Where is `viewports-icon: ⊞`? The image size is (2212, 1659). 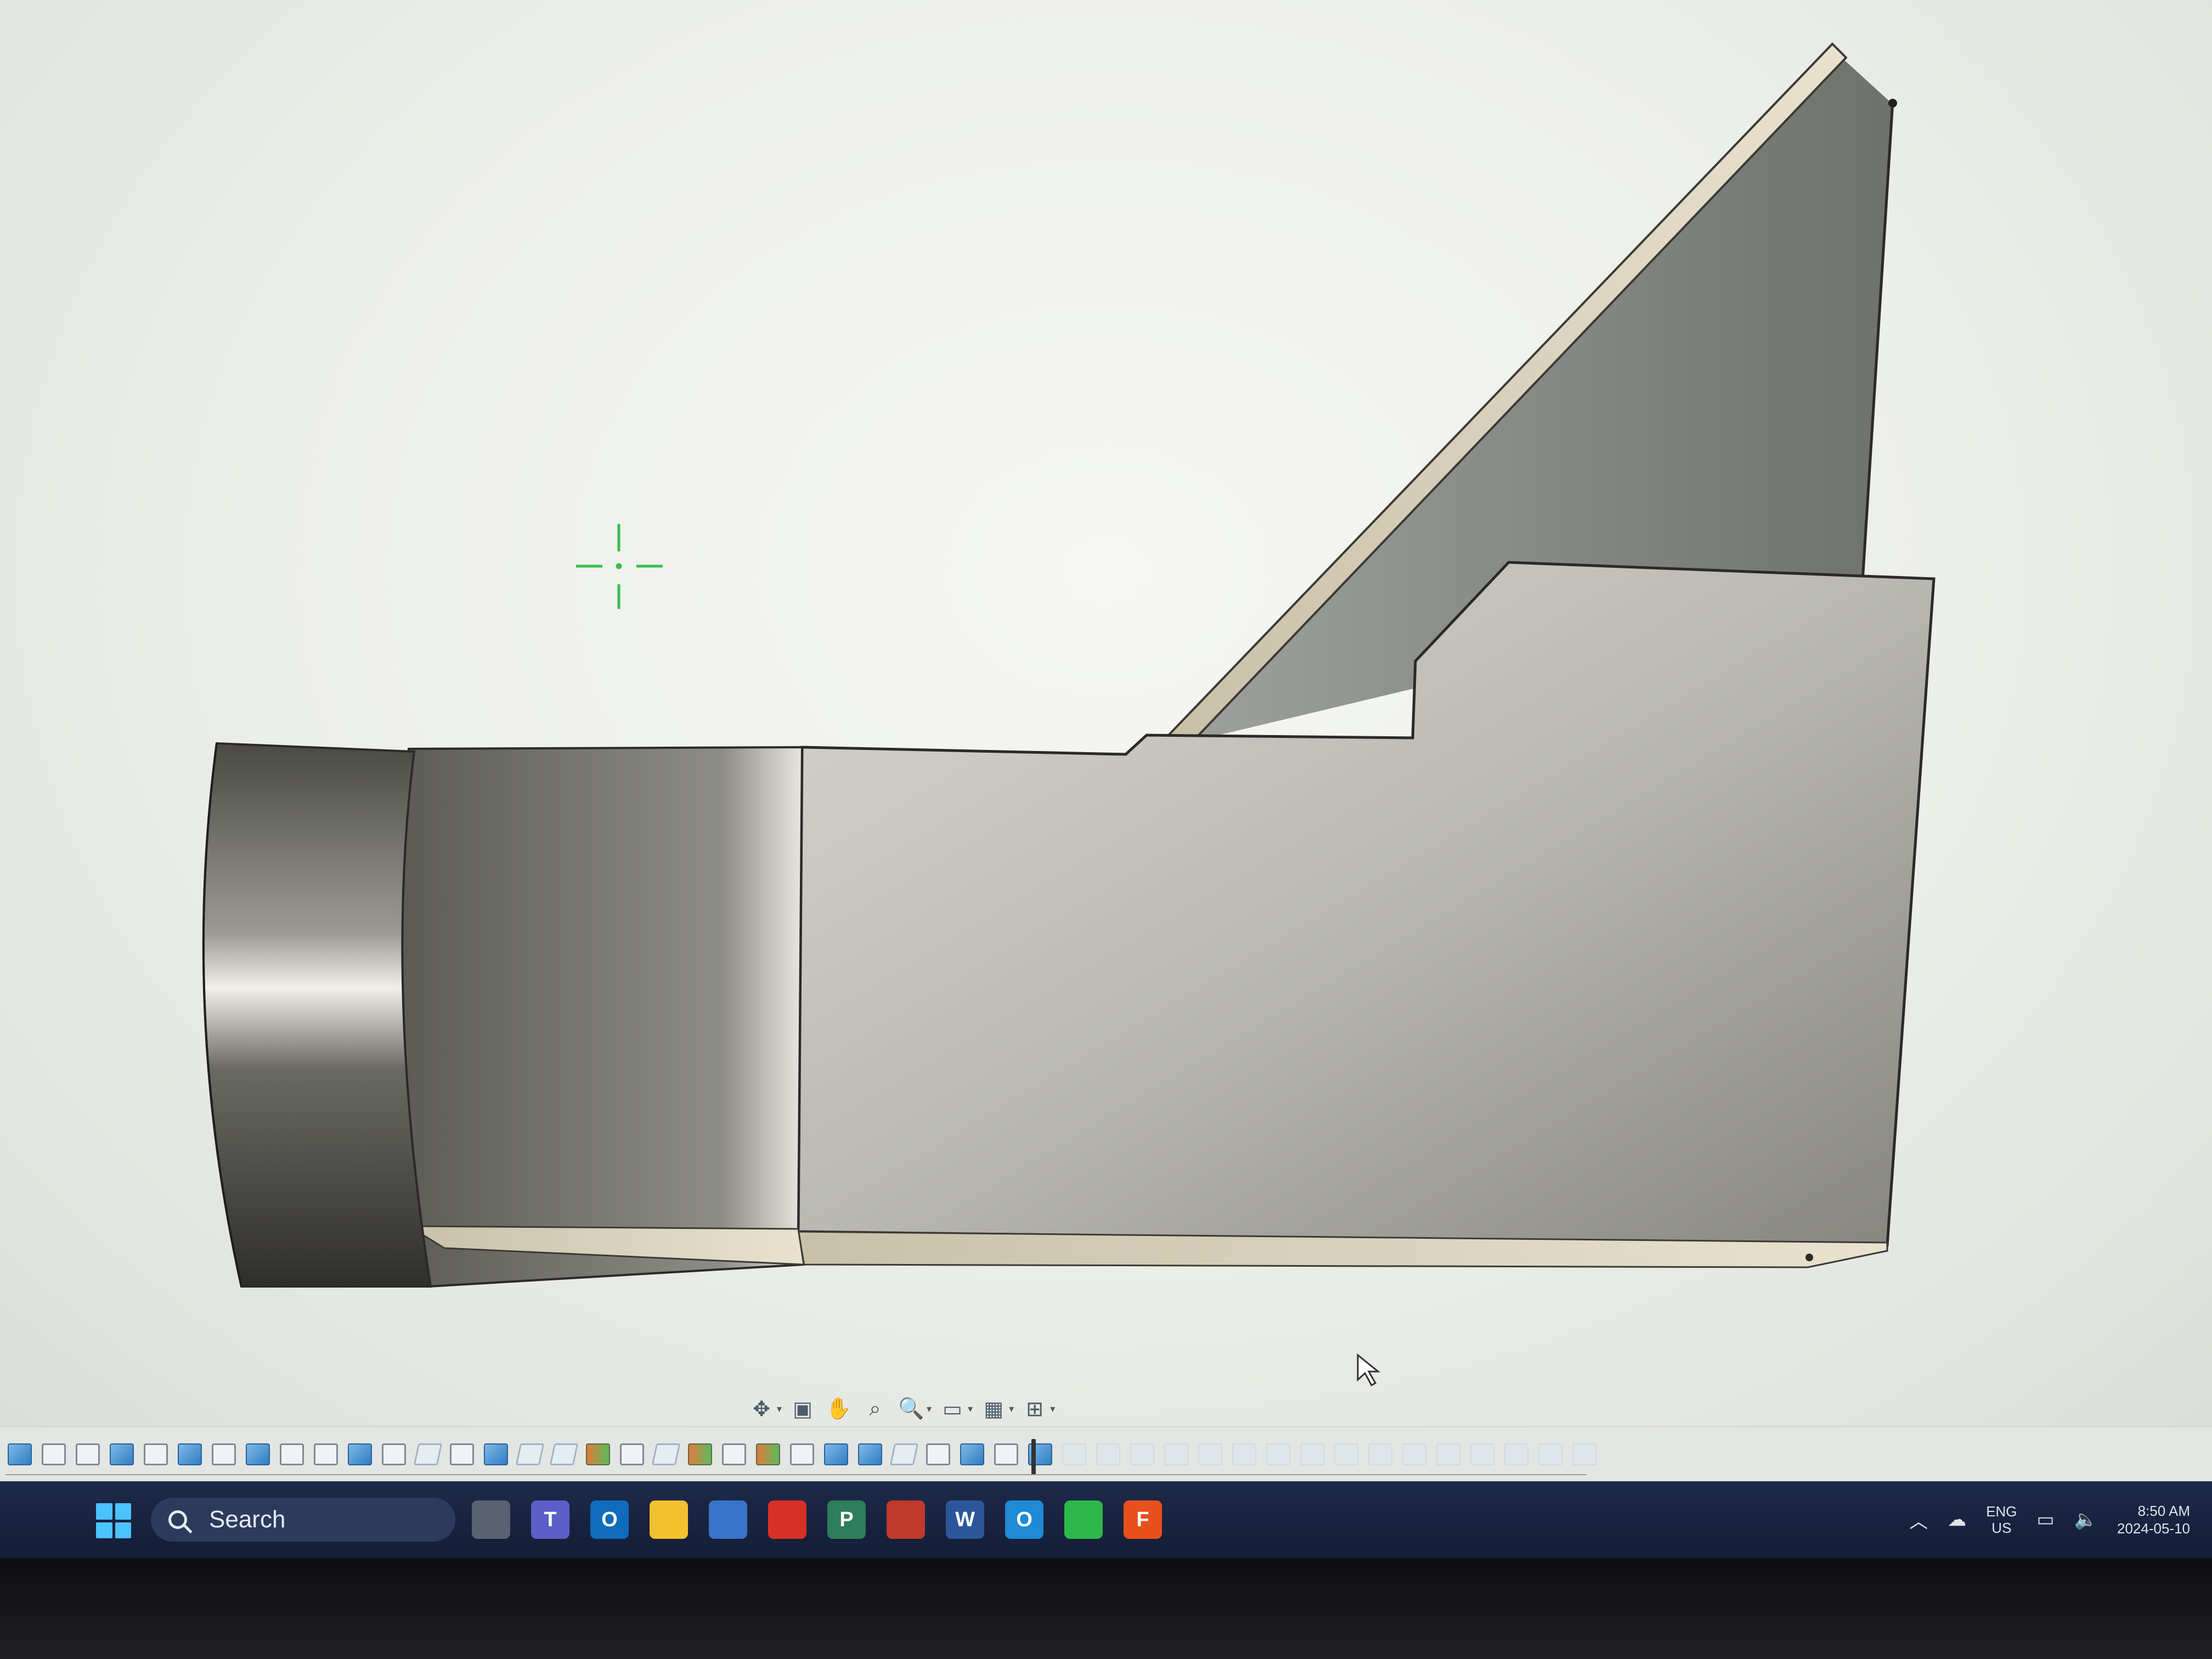
viewports-icon: ⊞ is located at coordinates (1034, 1409).